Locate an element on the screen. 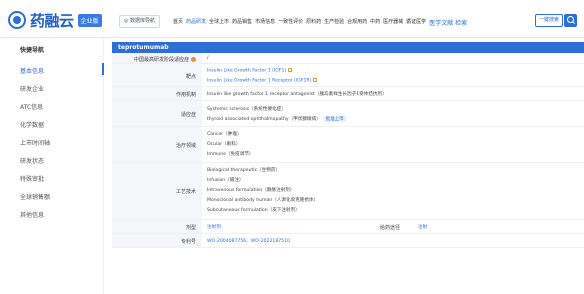 The height and width of the screenshot is (294, 584). database-nav-button: ◎ 数据库导航 is located at coordinates (139, 21).